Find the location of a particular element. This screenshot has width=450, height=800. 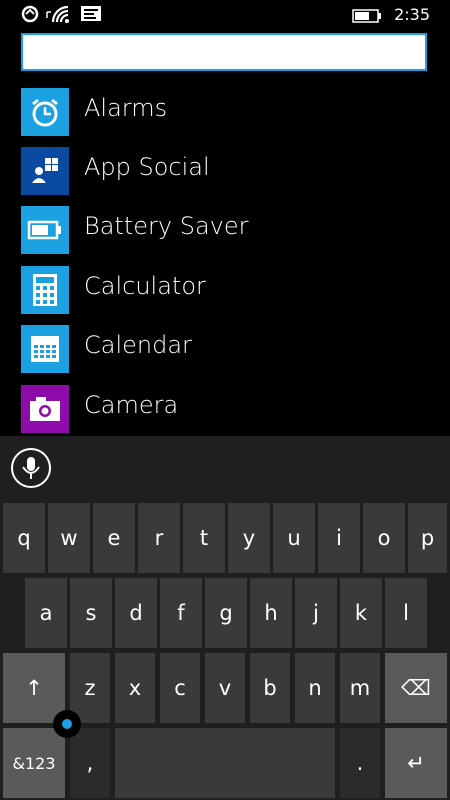

key-i: i is located at coordinates (339, 538).